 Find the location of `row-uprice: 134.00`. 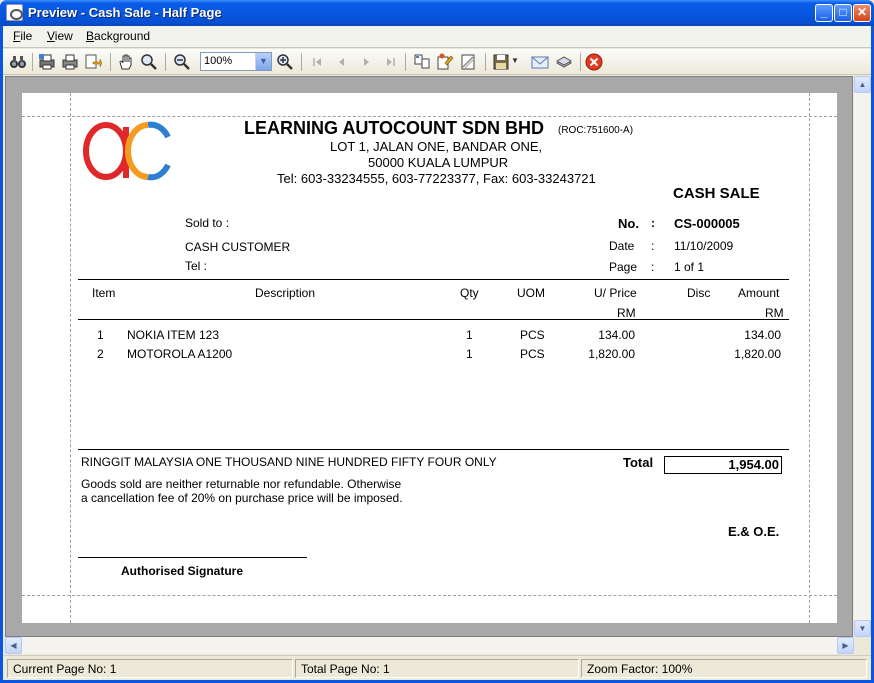

row-uprice: 134.00 is located at coordinates (616, 335).